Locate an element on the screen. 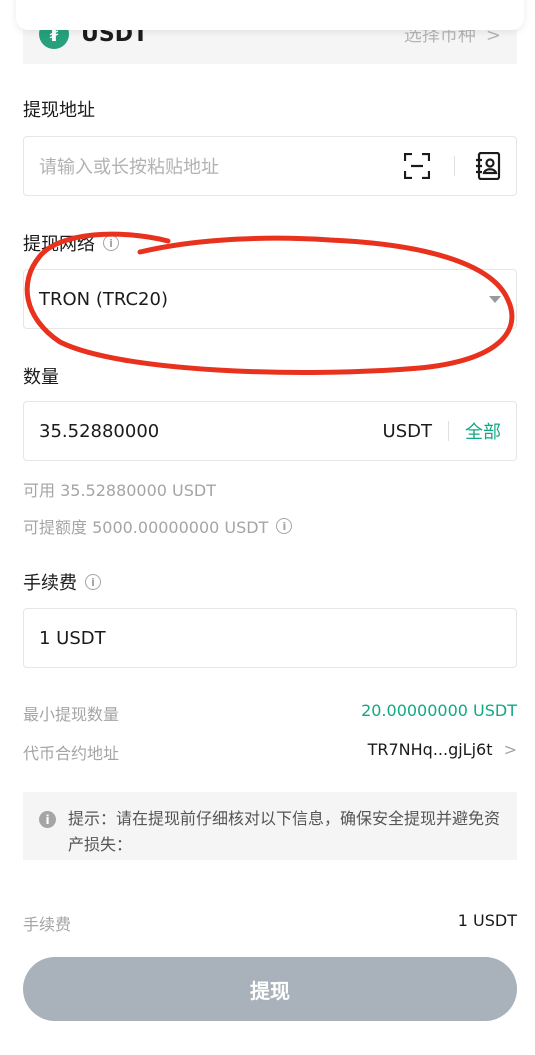  contract-value: TR7NHq...gjLj6t > is located at coordinates (442, 752).